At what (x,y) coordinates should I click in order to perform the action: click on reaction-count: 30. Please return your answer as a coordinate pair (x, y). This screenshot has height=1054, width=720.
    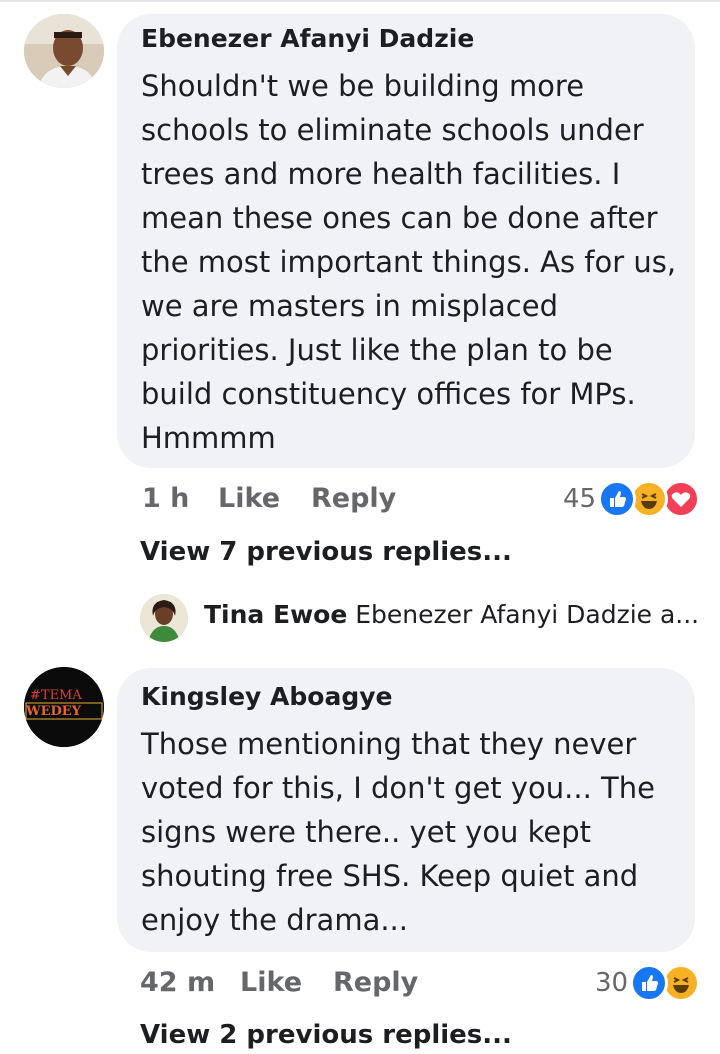
    Looking at the image, I should click on (611, 983).